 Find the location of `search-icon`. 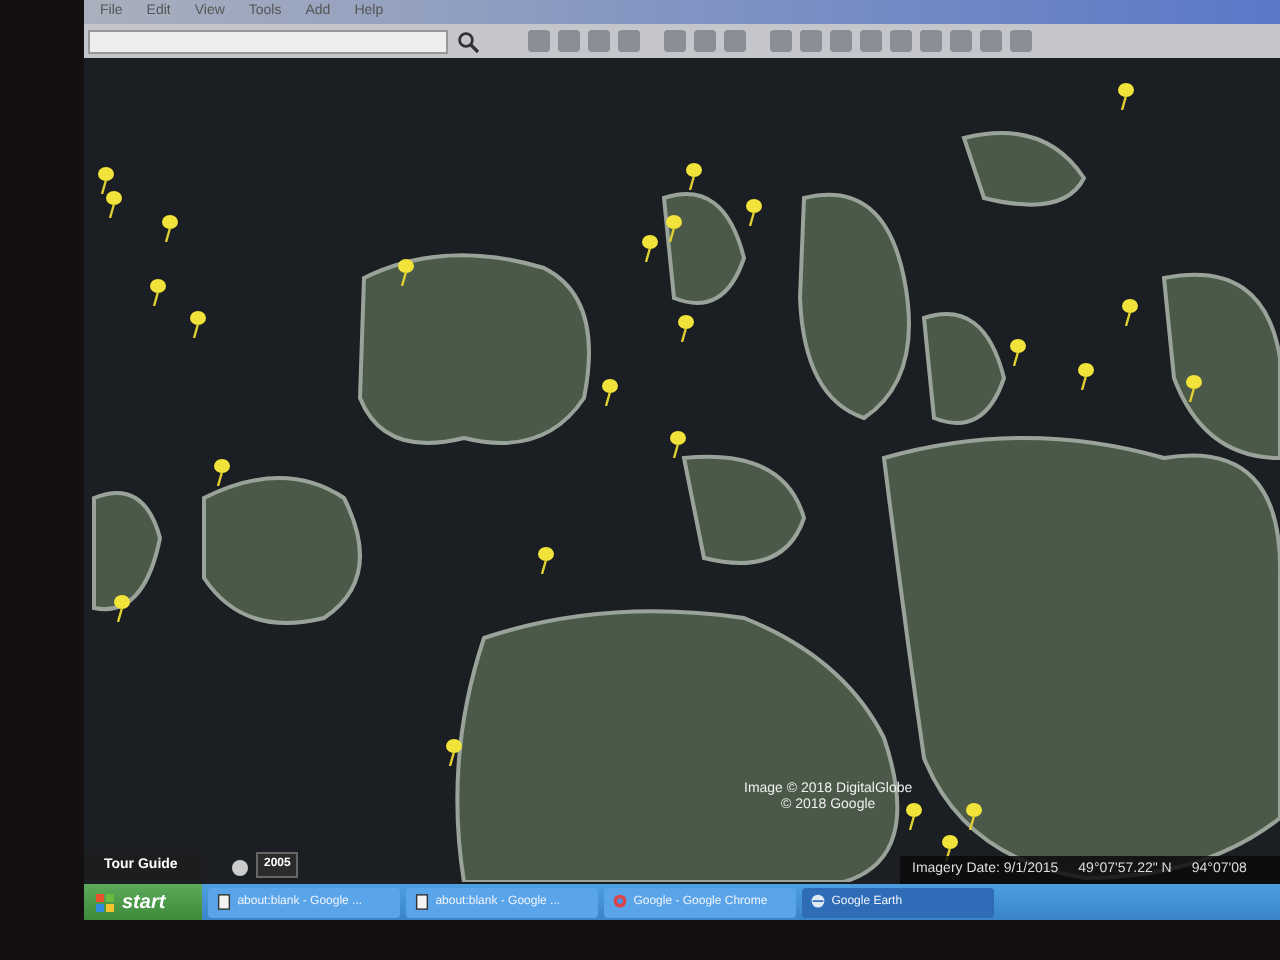

search-icon is located at coordinates (468, 41).